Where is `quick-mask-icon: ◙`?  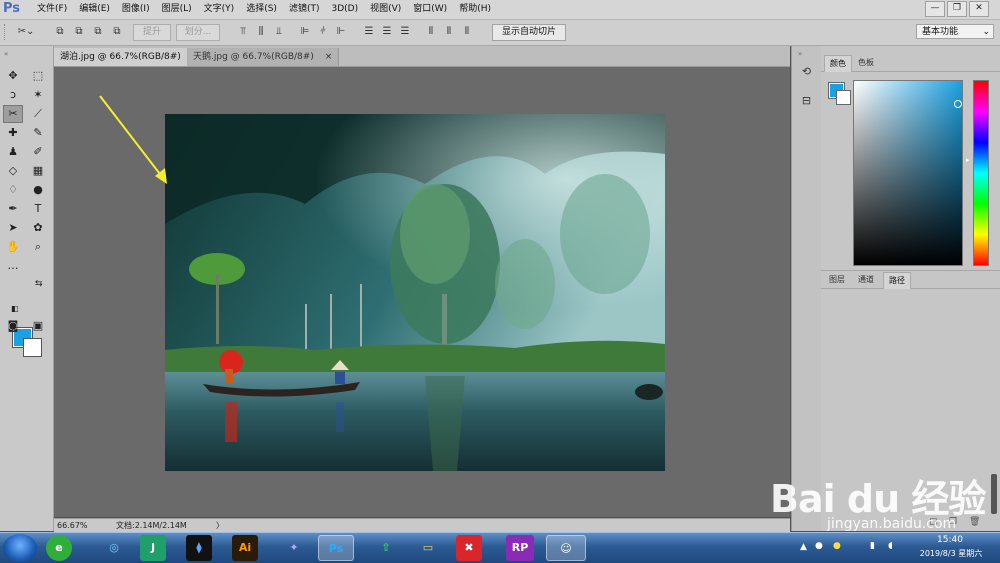
quick-mask-icon: ◙ is located at coordinates (13, 326).